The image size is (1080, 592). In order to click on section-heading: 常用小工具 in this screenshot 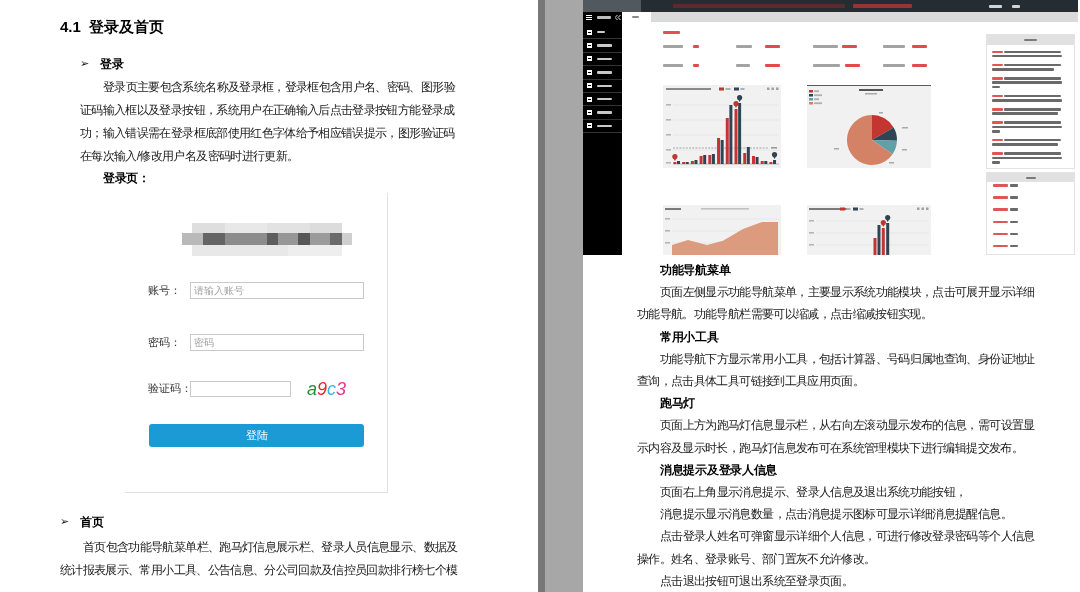, I will do `click(689, 337)`.